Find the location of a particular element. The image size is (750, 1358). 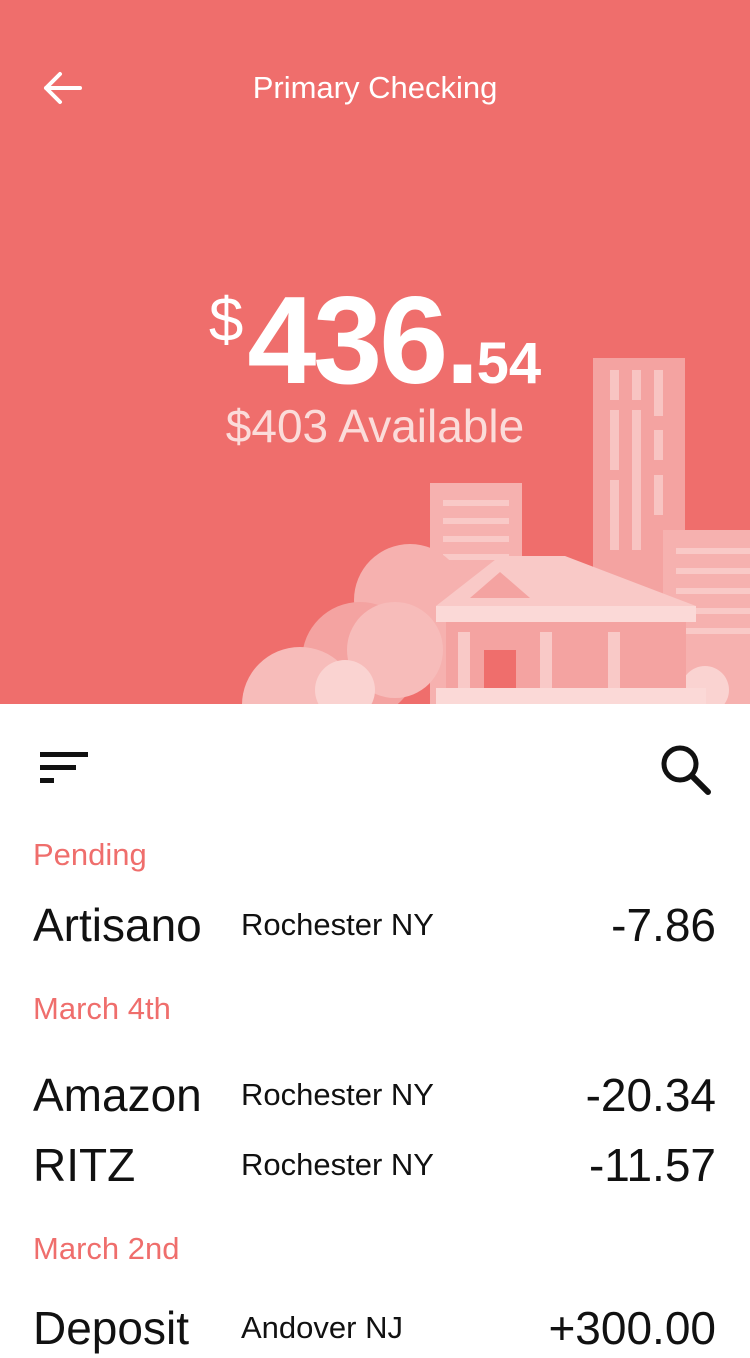

search-button is located at coordinates (685, 769).